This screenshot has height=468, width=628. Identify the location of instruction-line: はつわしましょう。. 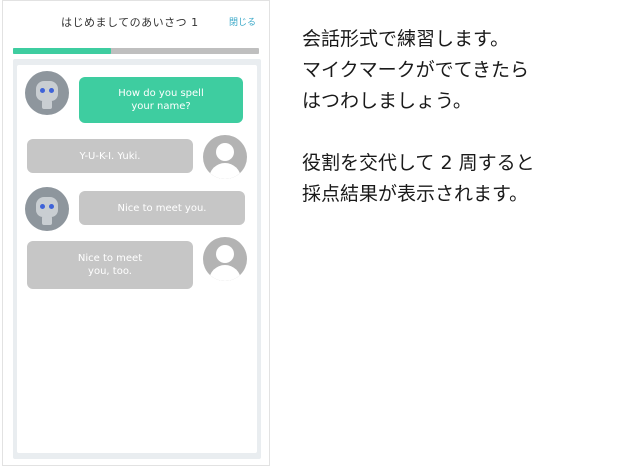
(387, 101).